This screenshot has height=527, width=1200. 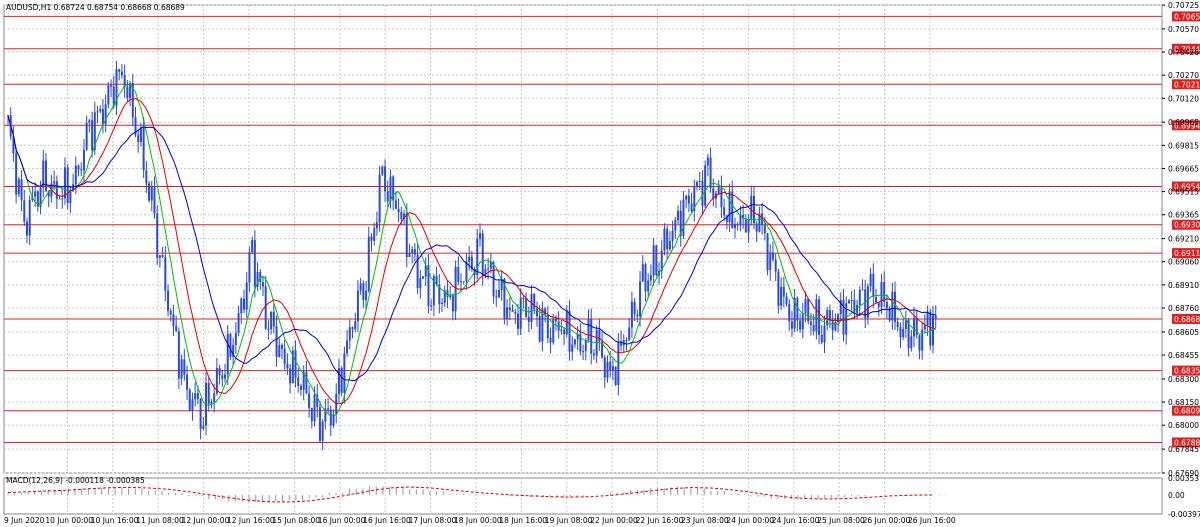 I want to click on y-tick-label: 0.69965, so click(x=1183, y=122).